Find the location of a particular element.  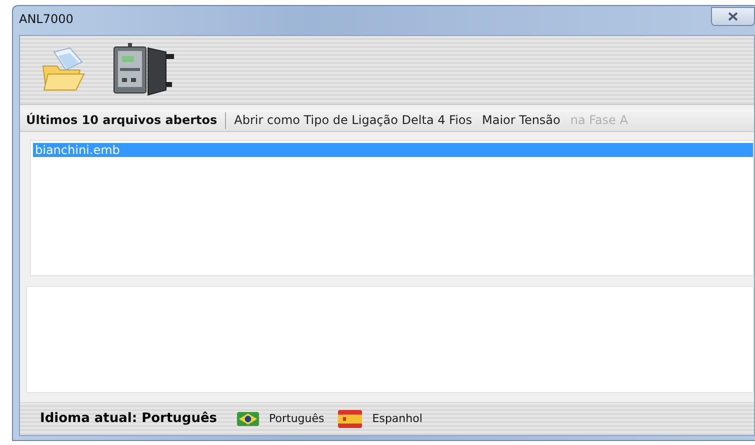

menu-item: Abrir como Tipo de Ligação Delta 4 Fios is located at coordinates (353, 120).